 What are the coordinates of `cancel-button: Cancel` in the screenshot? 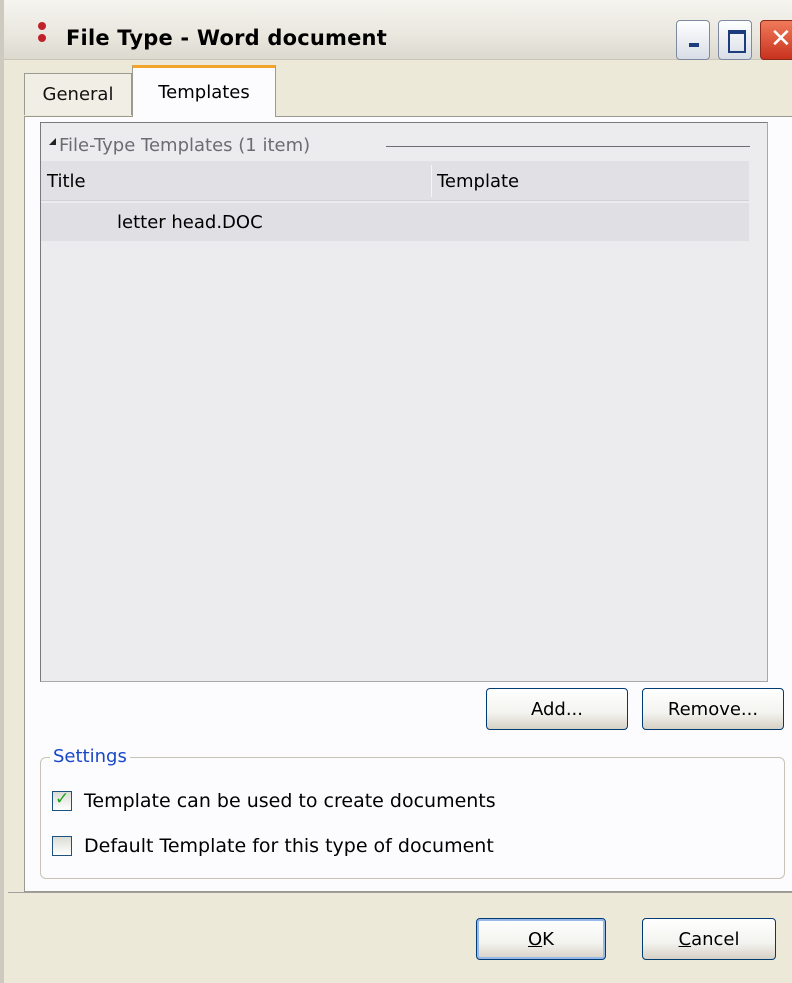 It's located at (709, 939).